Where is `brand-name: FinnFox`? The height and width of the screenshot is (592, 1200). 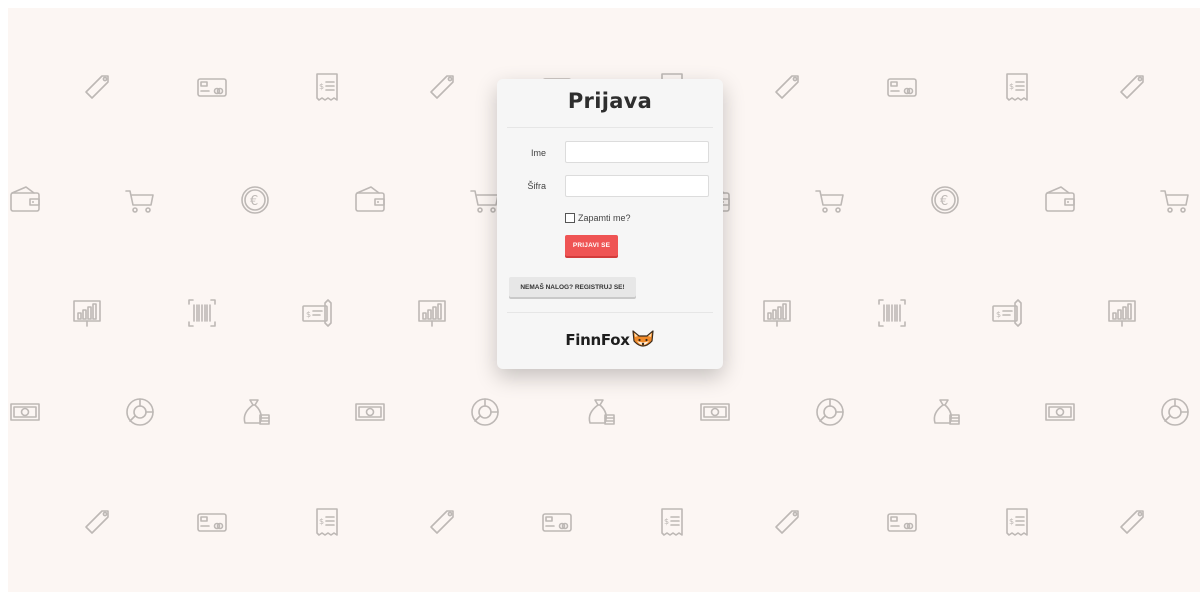
brand-name: FinnFox is located at coordinates (597, 340).